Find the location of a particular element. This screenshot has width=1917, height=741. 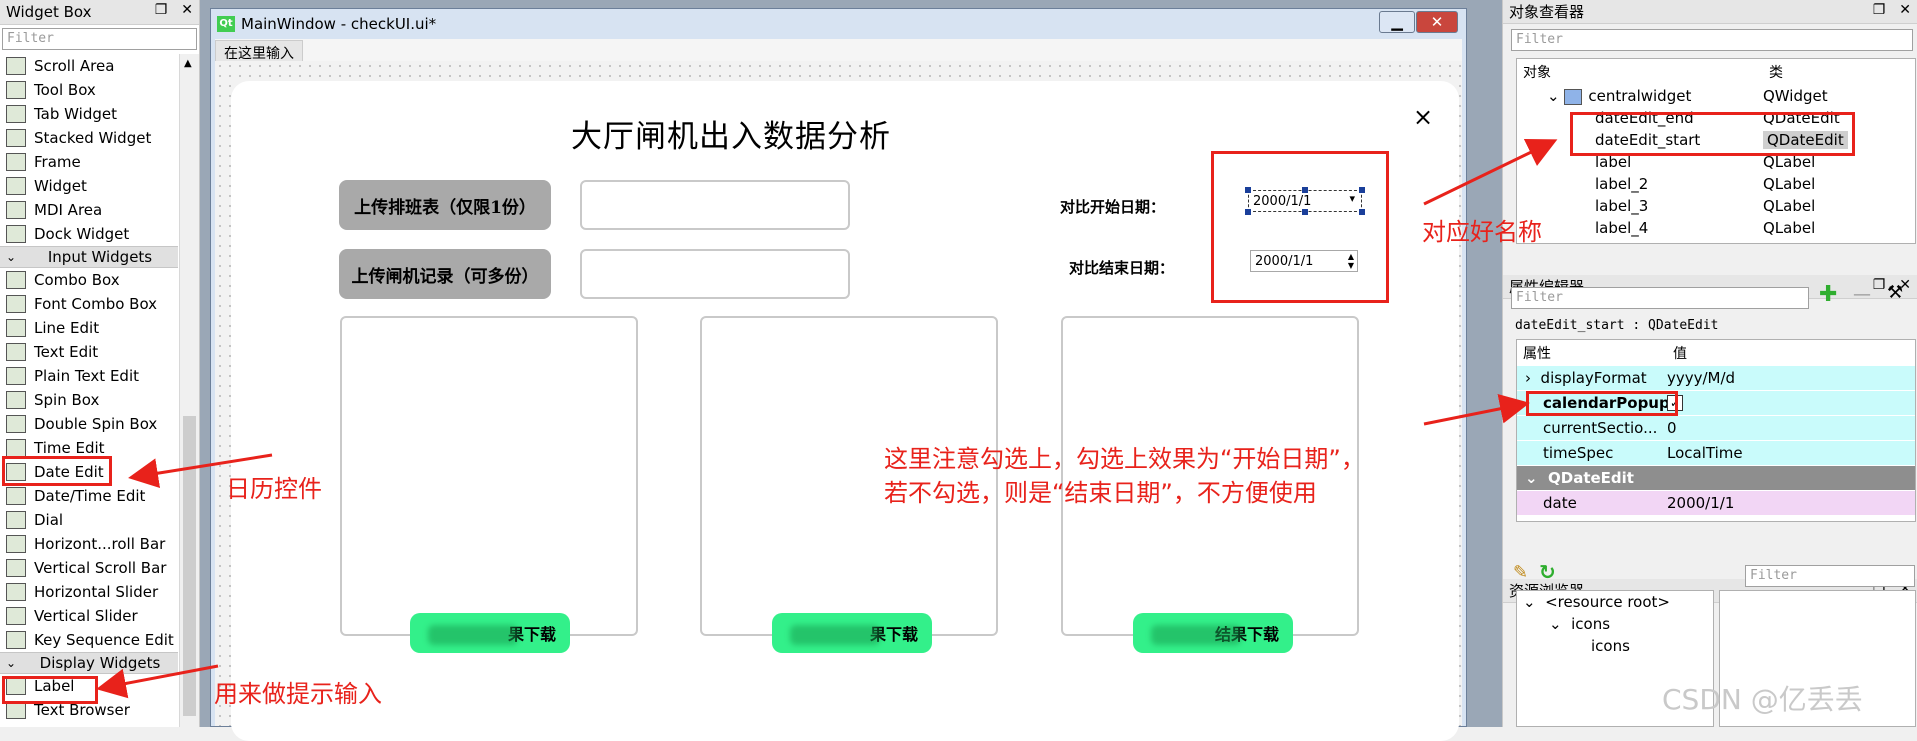

watermark: CSDN @亿丢丢 is located at coordinates (1762, 699).